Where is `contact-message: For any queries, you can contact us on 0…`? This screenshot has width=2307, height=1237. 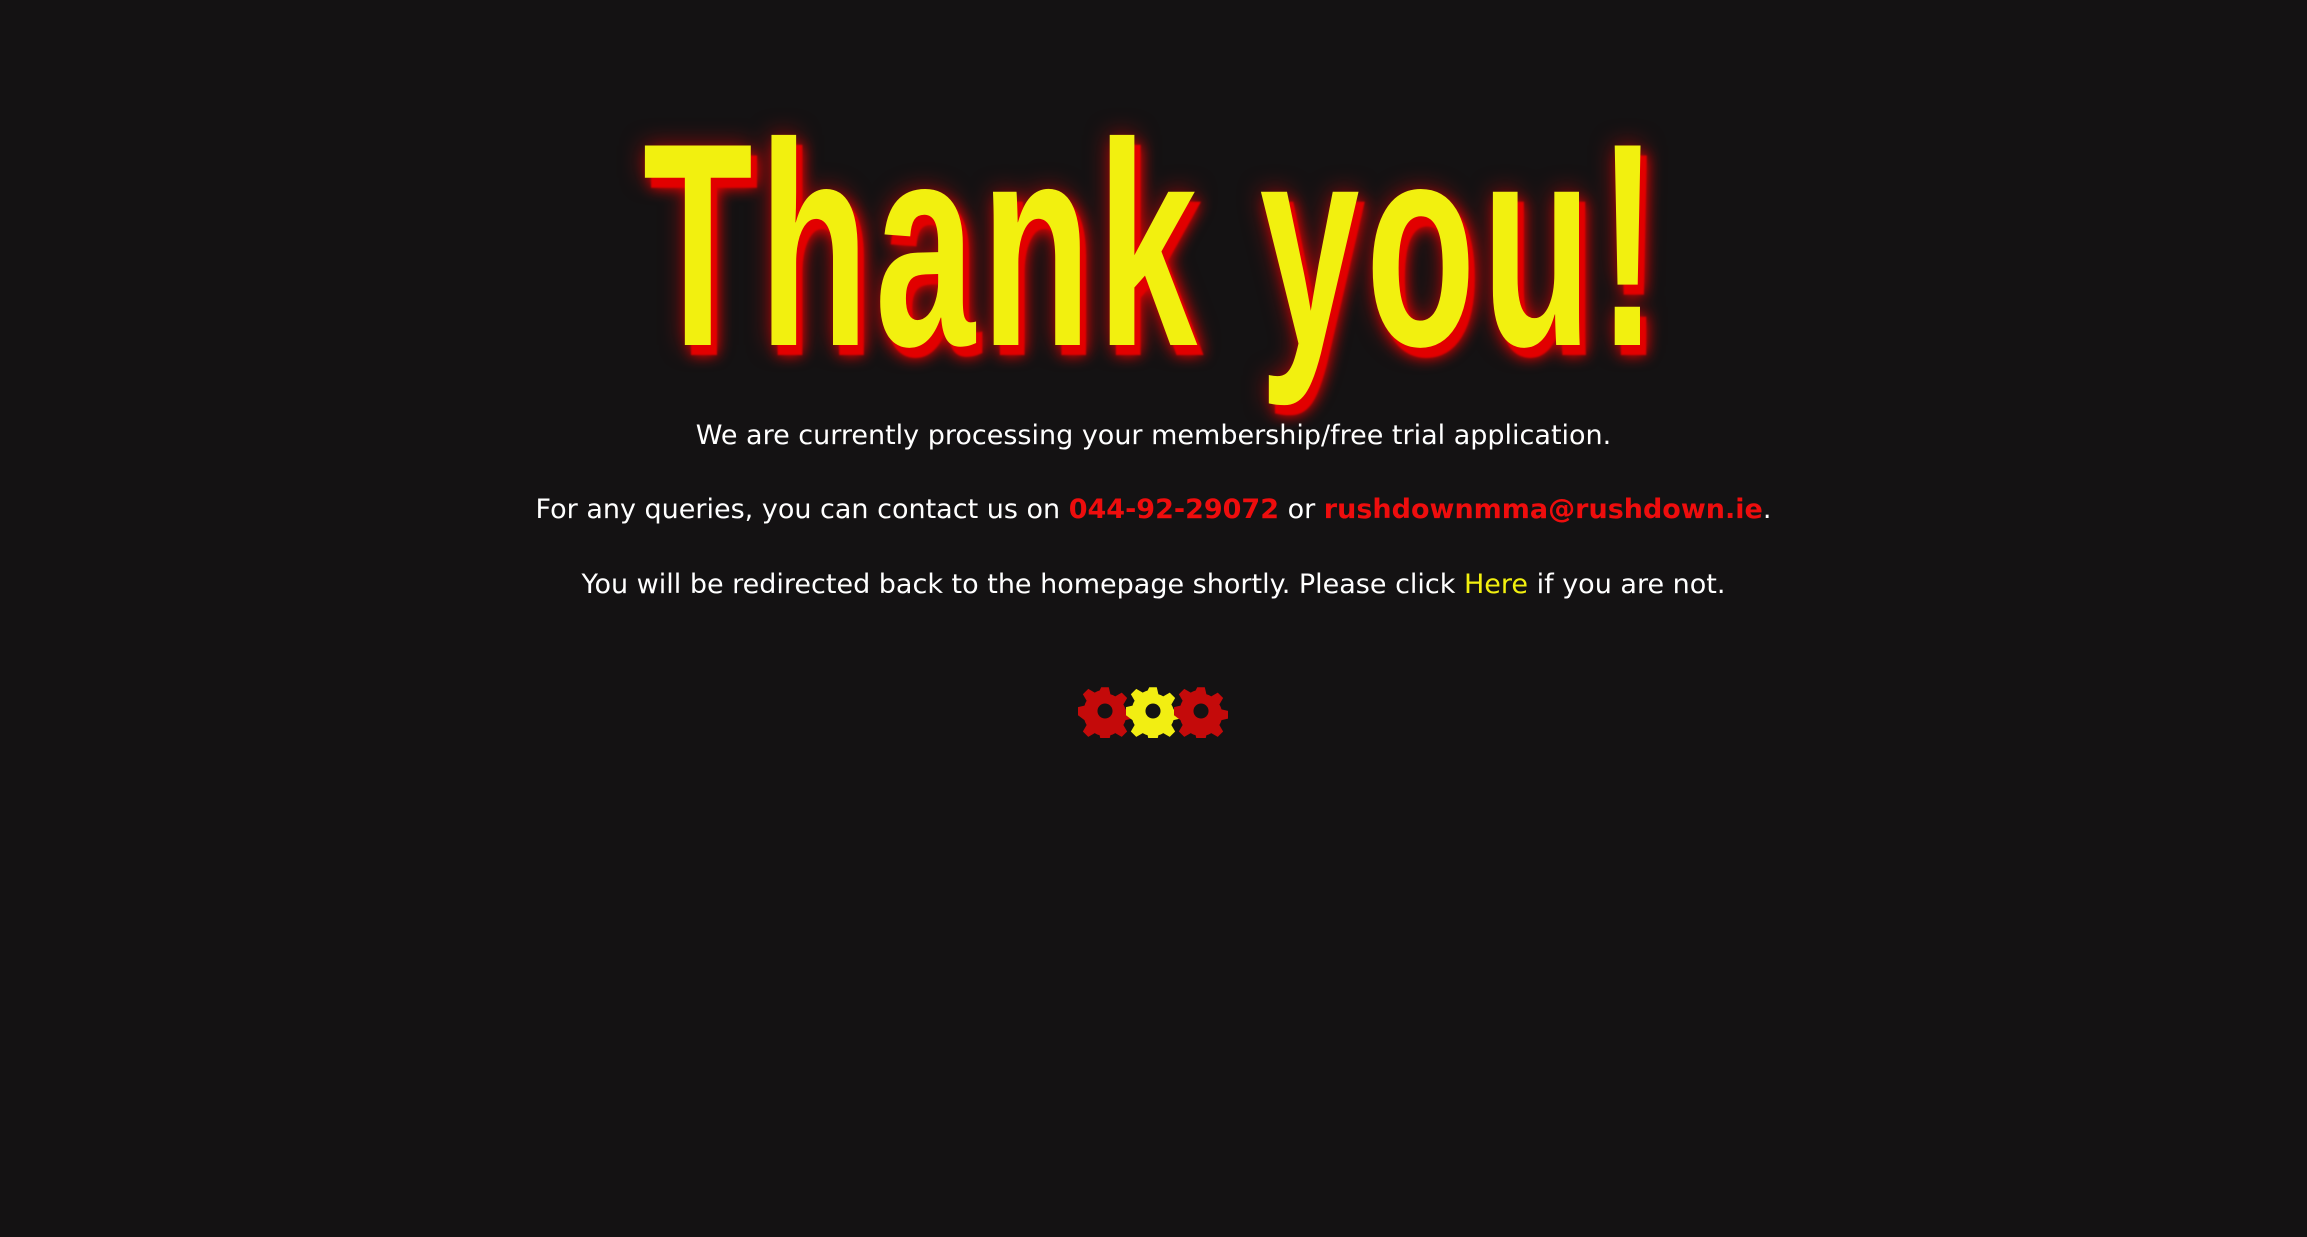 contact-message: For any queries, you can contact us on 0… is located at coordinates (1153, 510).